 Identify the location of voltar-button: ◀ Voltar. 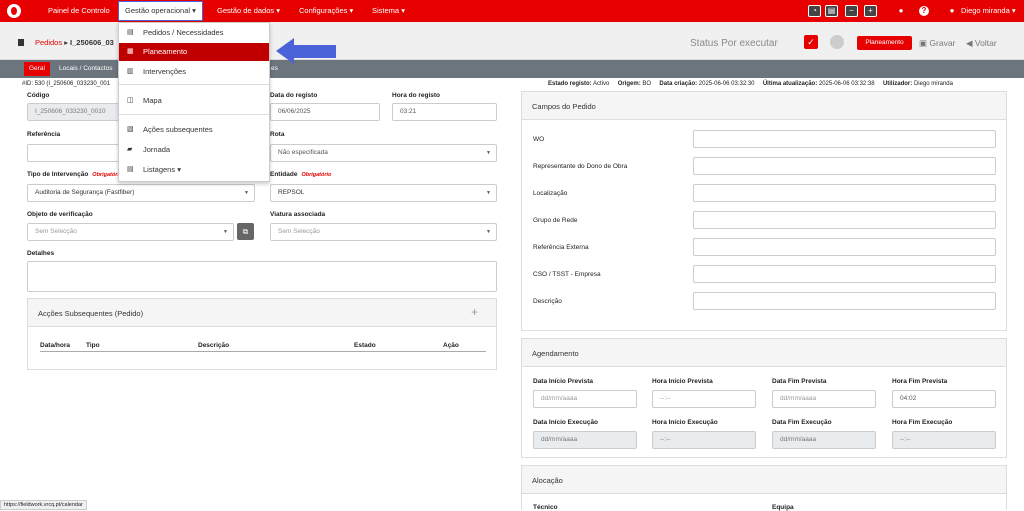
(981, 43).